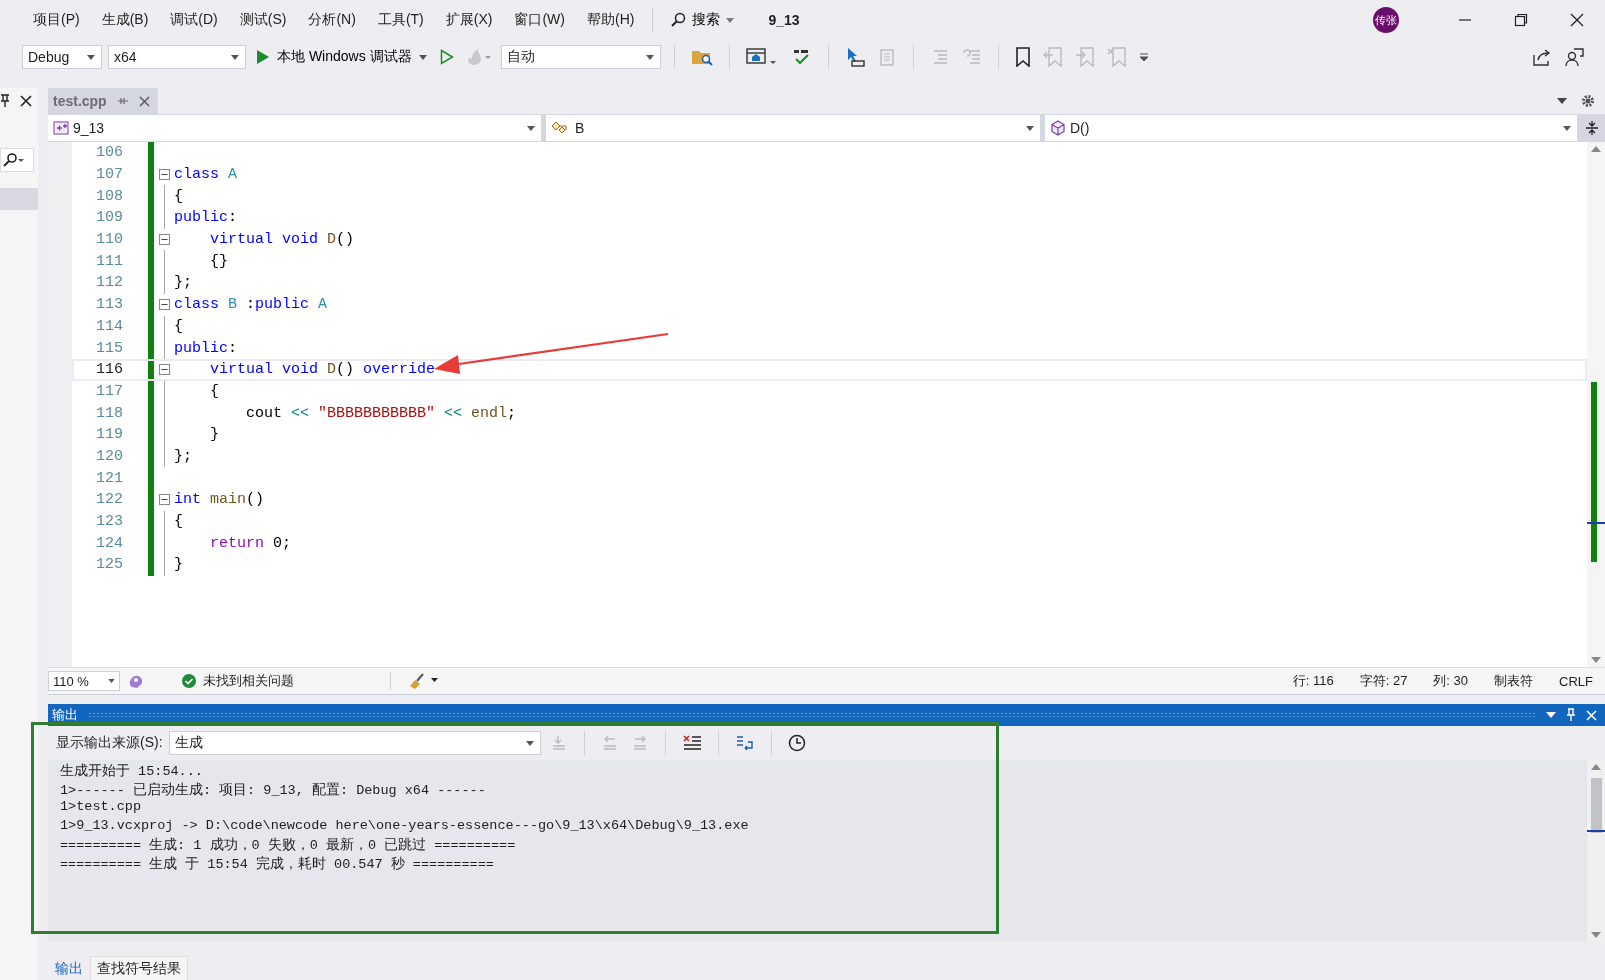  Describe the element at coordinates (784, 20) in the screenshot. I see `solution-title: 9_13` at that location.